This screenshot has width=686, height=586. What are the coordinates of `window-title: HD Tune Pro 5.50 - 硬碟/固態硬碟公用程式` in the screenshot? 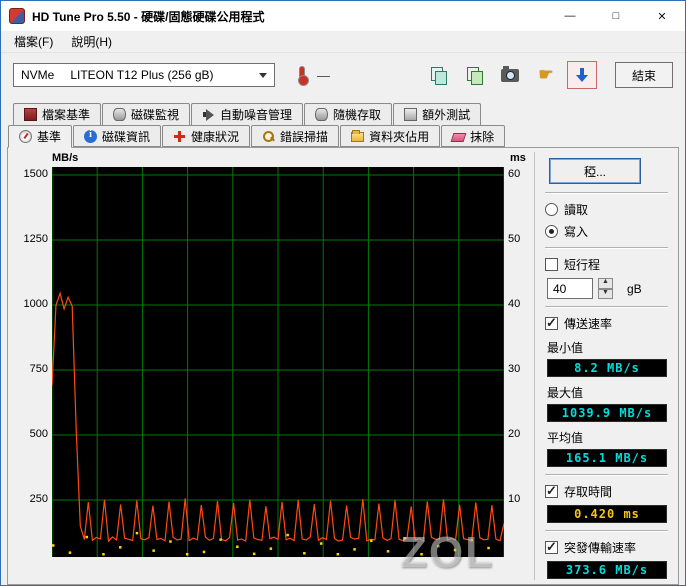 It's located at (148, 16).